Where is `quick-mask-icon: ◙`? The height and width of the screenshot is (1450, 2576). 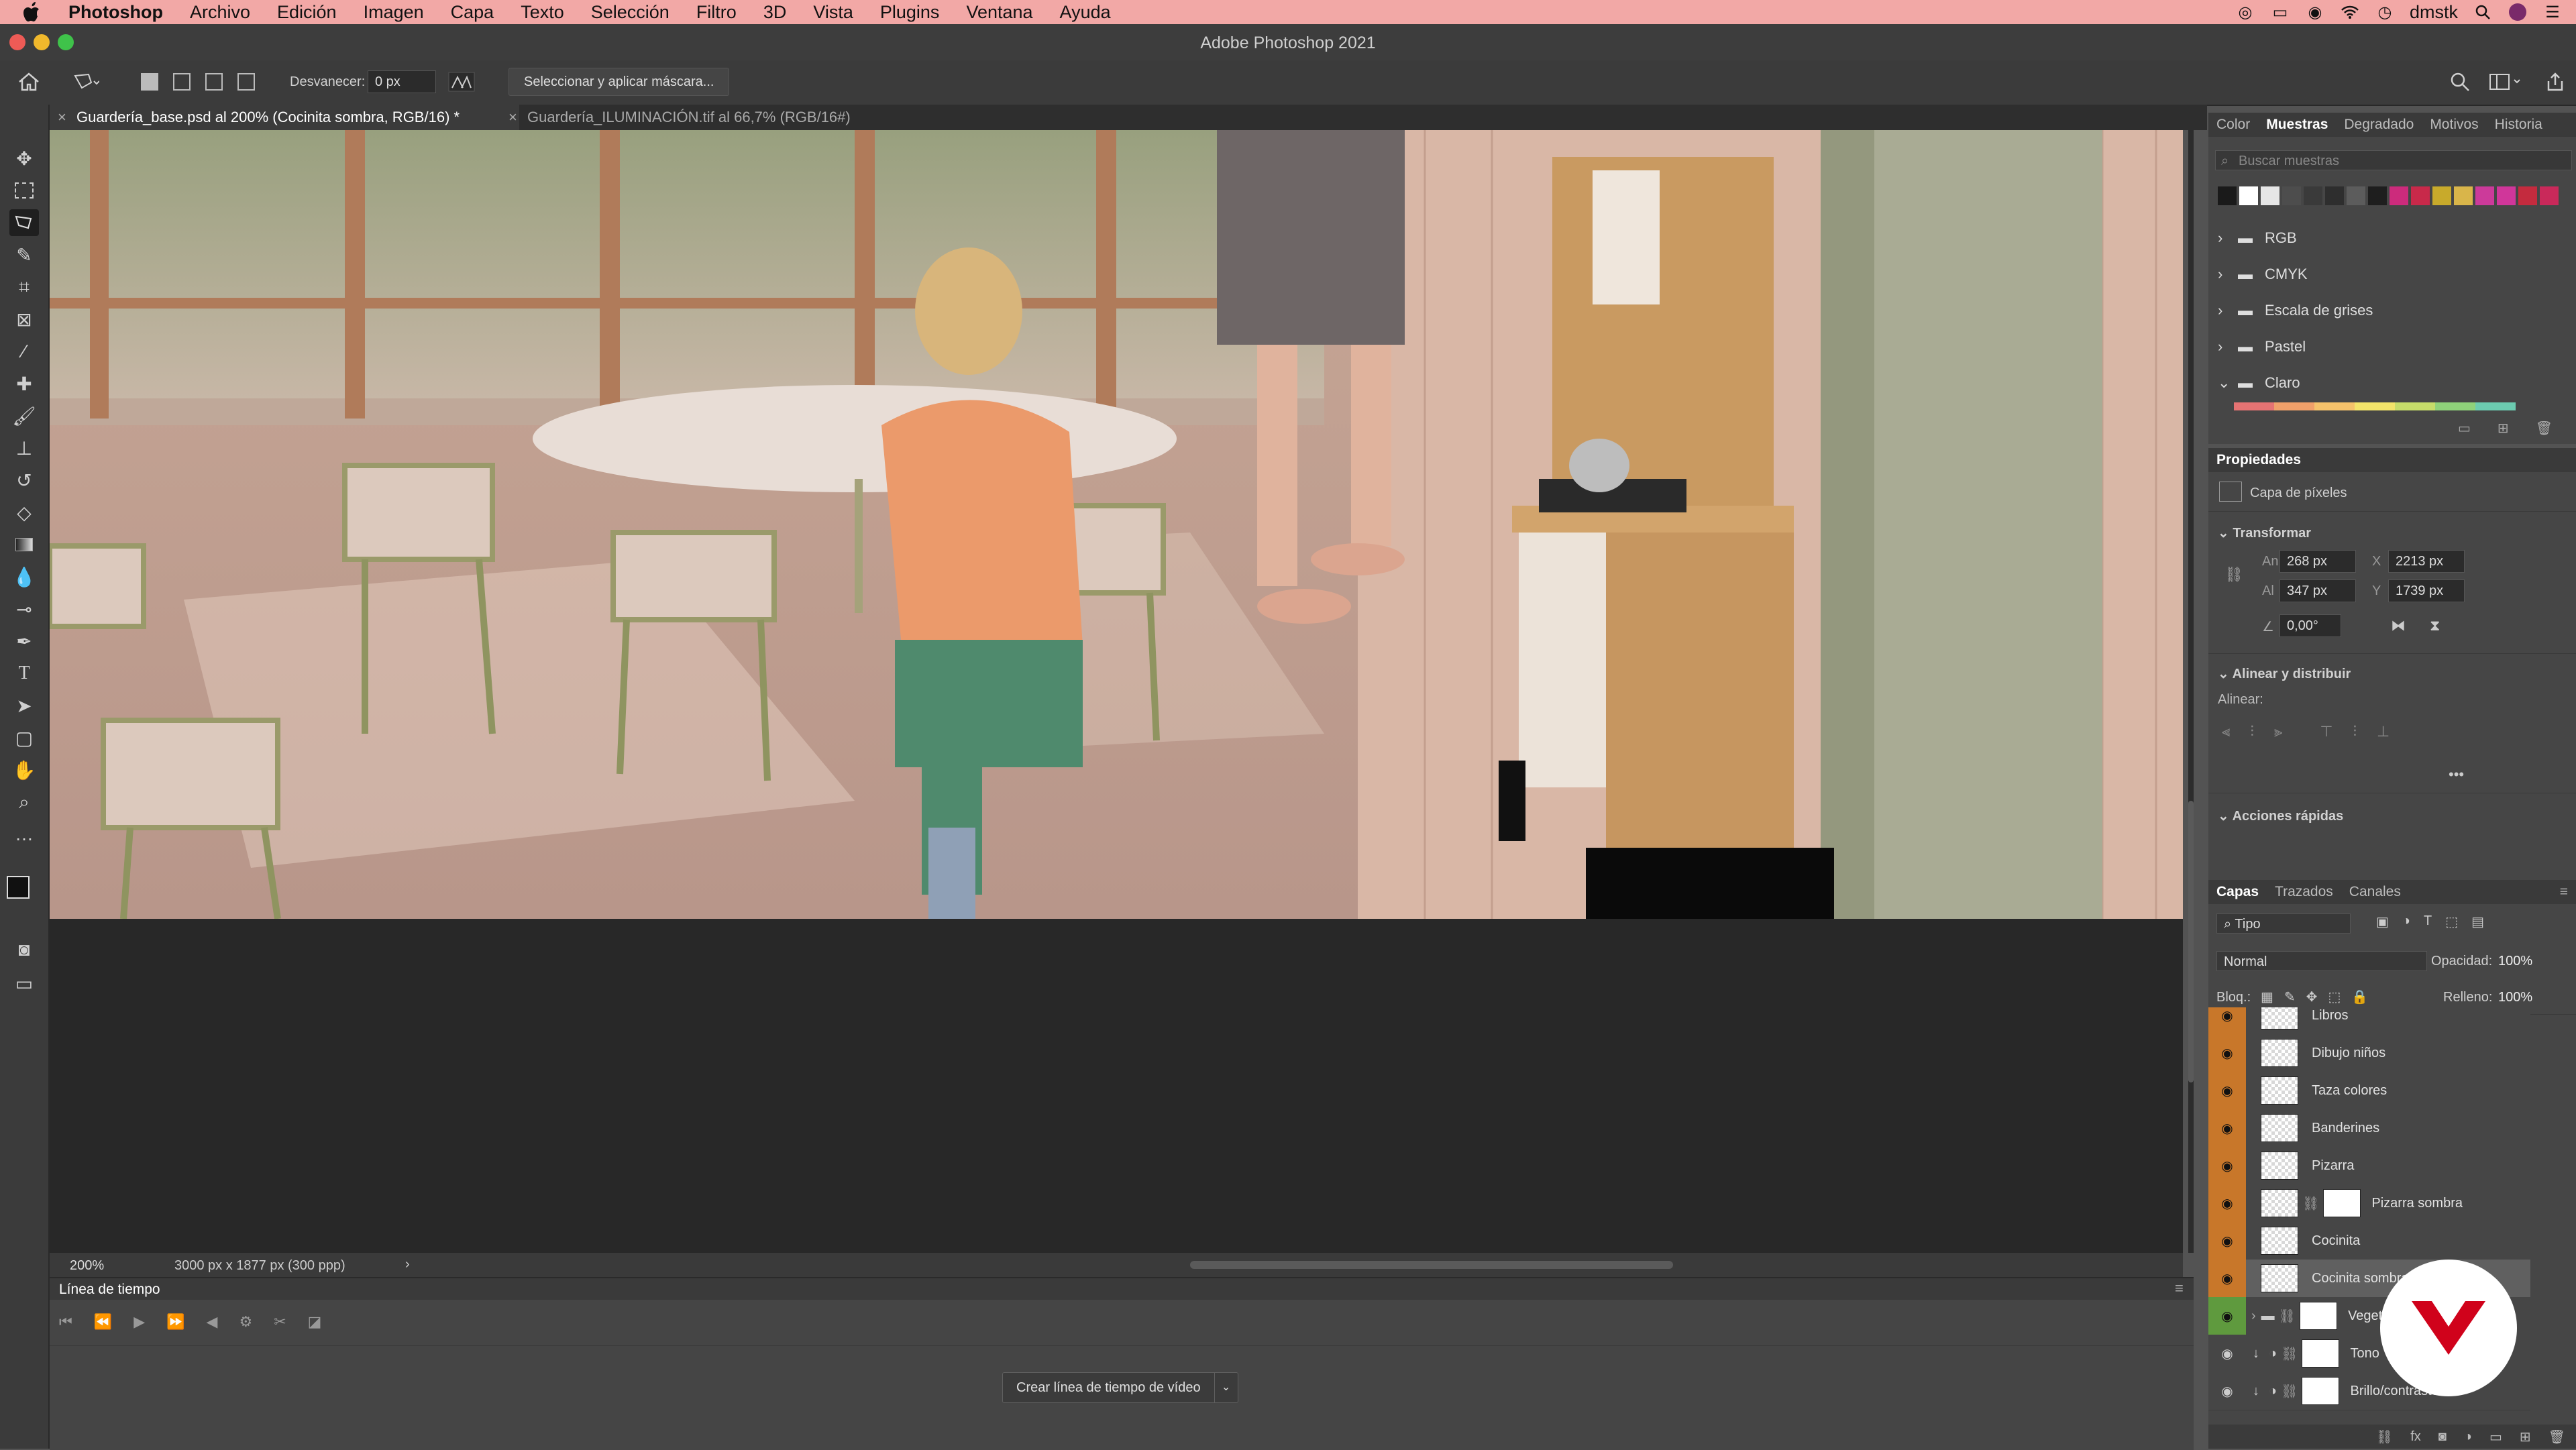
quick-mask-icon: ◙ is located at coordinates (24, 949).